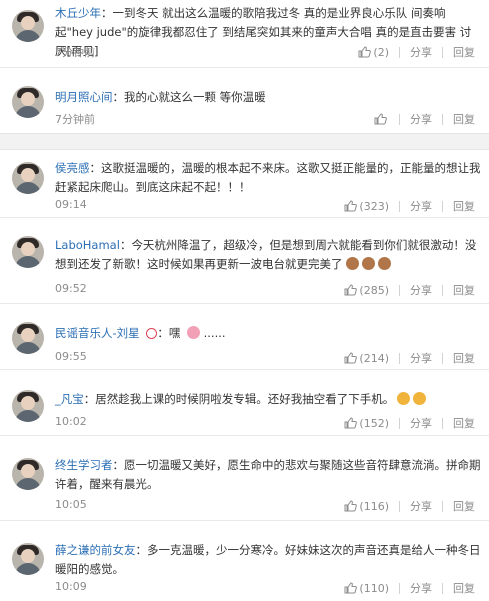 The width and height of the screenshot is (489, 601). I want to click on comment-time: 09:52, so click(71, 288).